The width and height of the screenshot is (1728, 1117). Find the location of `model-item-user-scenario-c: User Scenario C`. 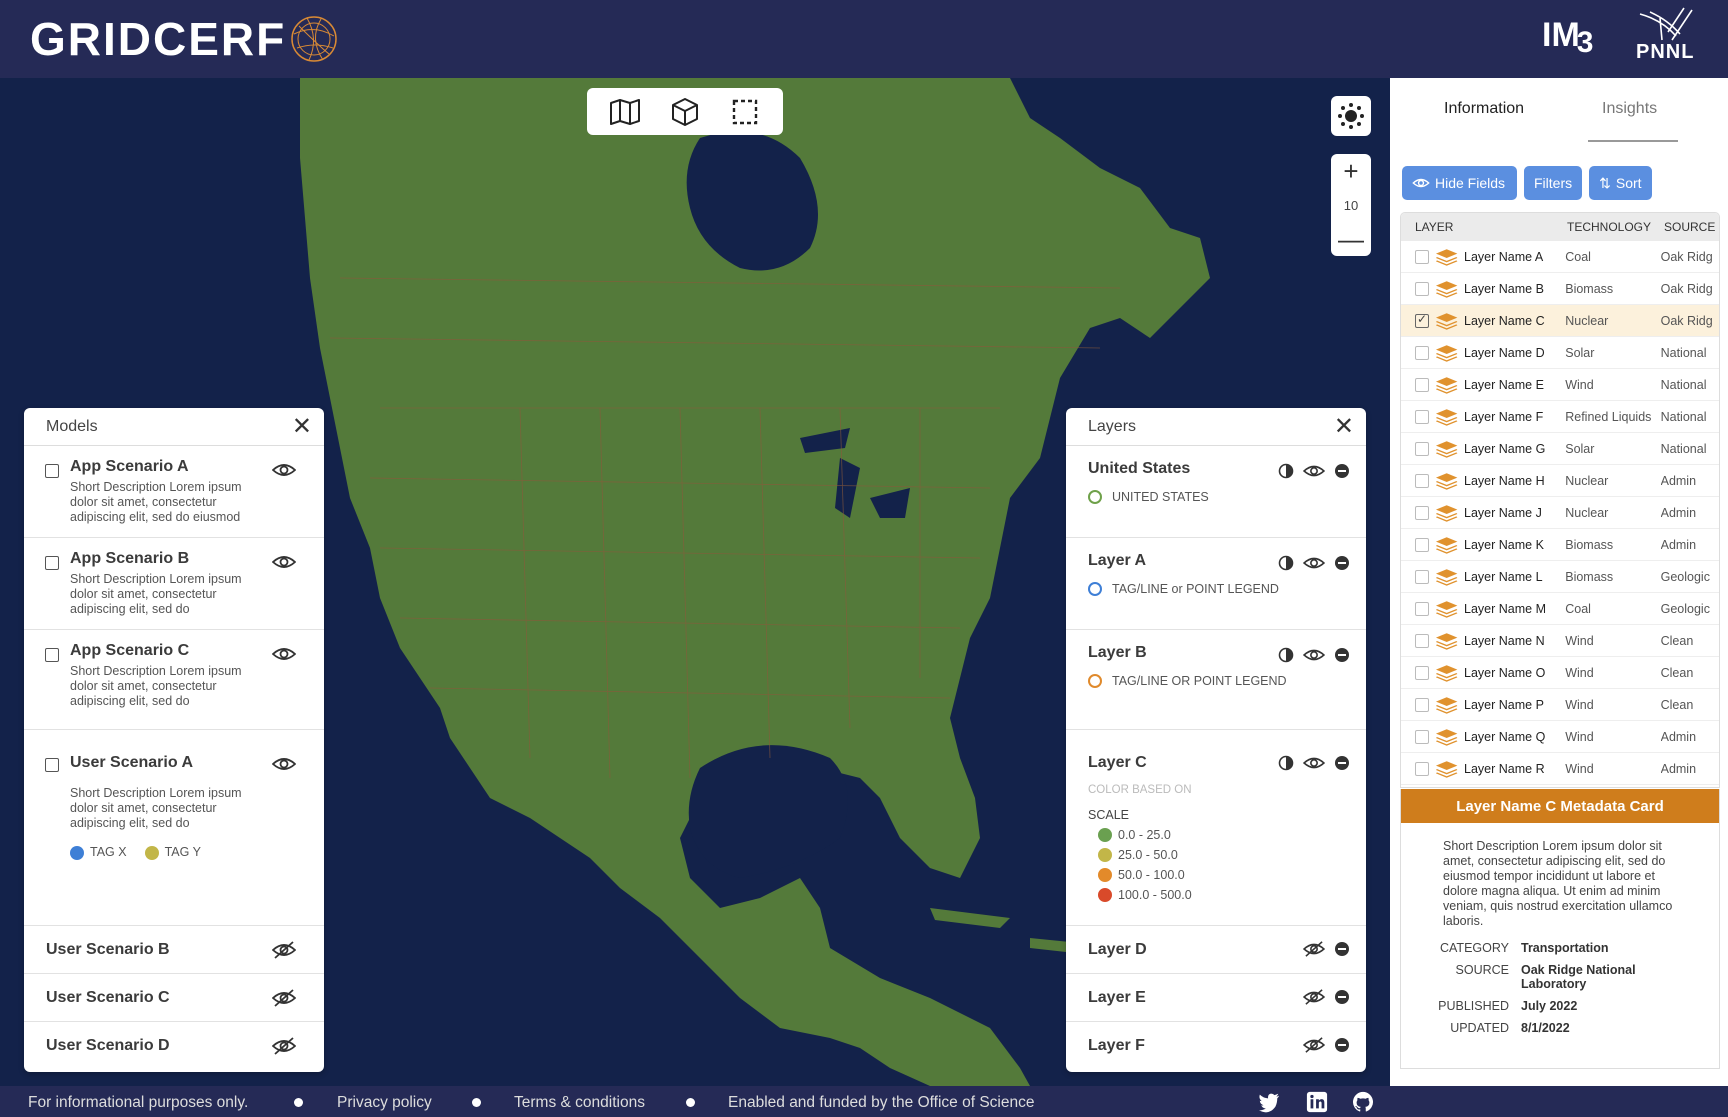

model-item-user-scenario-c: User Scenario C is located at coordinates (174, 998).